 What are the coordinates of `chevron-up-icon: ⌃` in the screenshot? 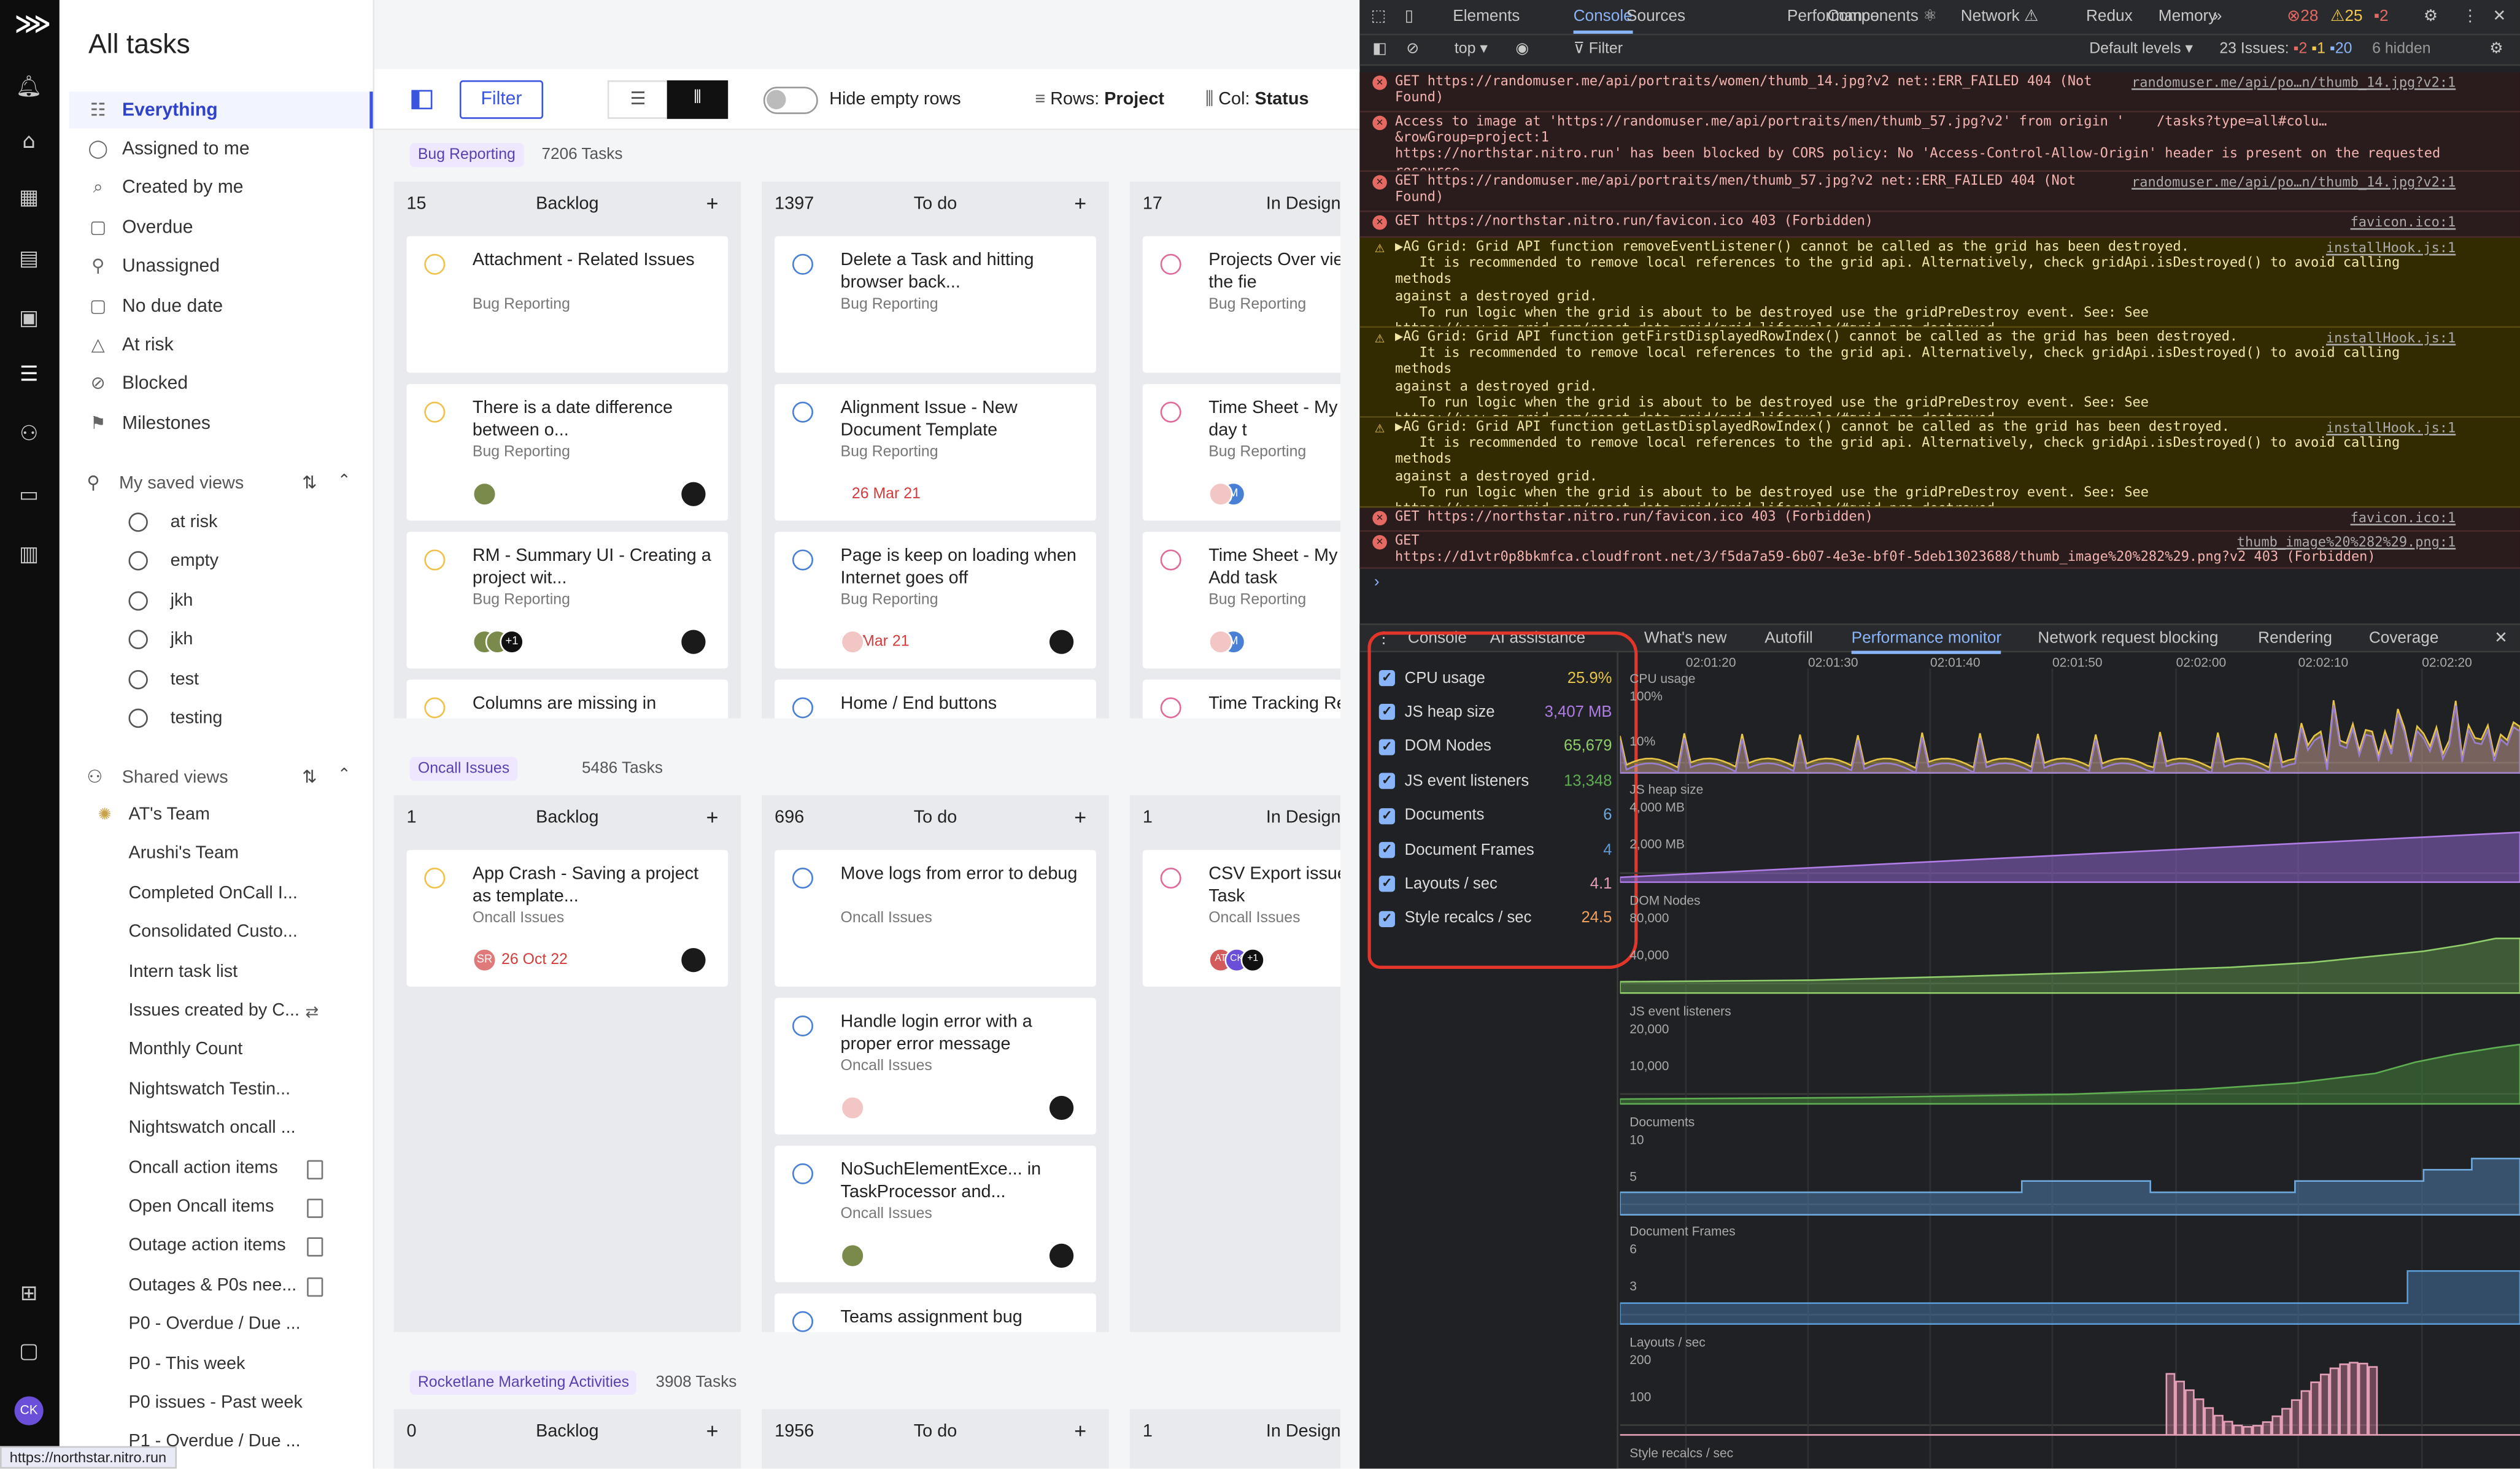 It's located at (344, 775).